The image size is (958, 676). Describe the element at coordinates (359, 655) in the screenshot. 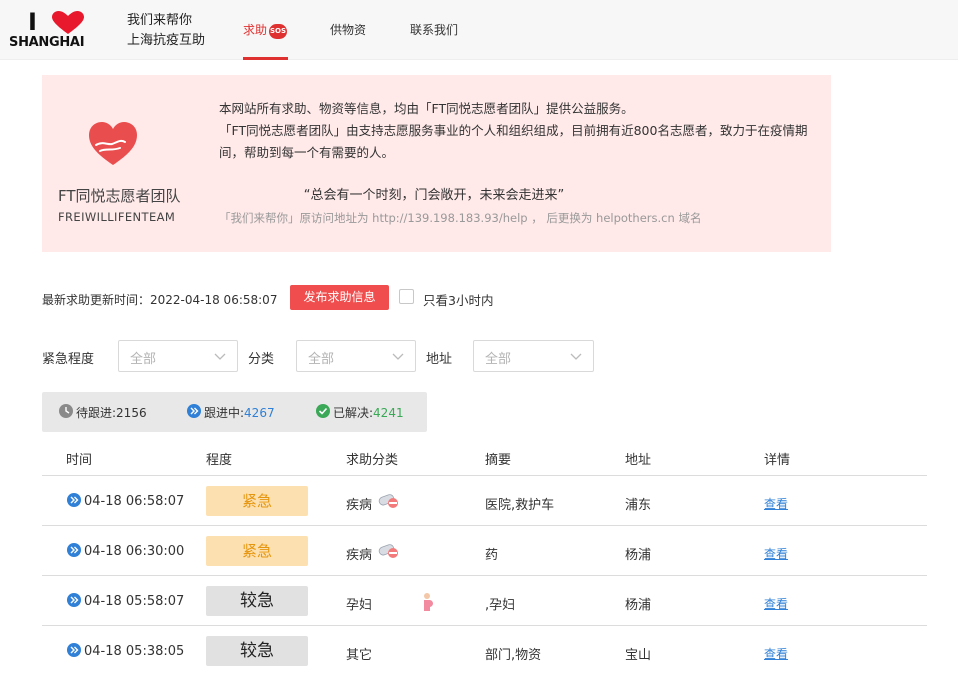

I see `request-category: 其它` at that location.